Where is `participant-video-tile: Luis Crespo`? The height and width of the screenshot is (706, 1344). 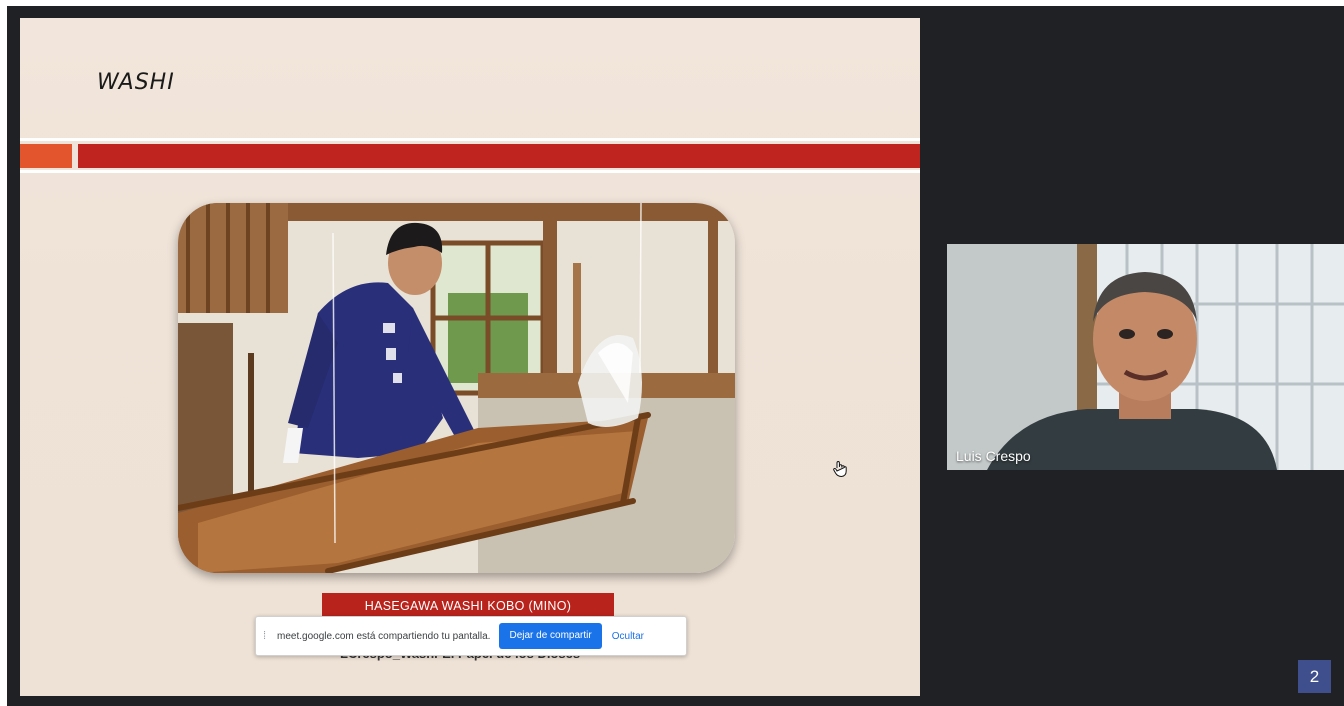 participant-video-tile: Luis Crespo is located at coordinates (1145, 357).